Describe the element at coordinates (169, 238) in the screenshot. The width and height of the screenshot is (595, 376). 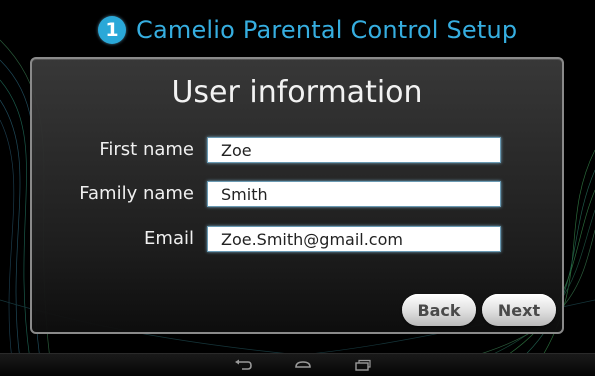
I see `email-label: Email` at that location.